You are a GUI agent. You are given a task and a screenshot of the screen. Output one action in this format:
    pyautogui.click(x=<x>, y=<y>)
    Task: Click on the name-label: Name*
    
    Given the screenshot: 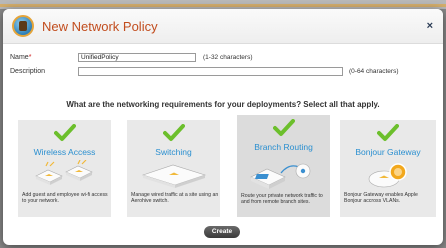 What is the action you would take?
    pyautogui.click(x=21, y=57)
    